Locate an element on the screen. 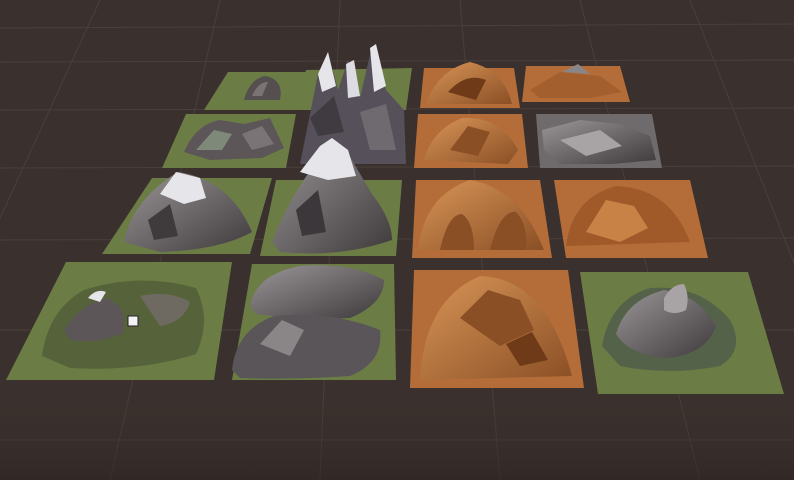  gizmo-icon is located at coordinates (133, 321).